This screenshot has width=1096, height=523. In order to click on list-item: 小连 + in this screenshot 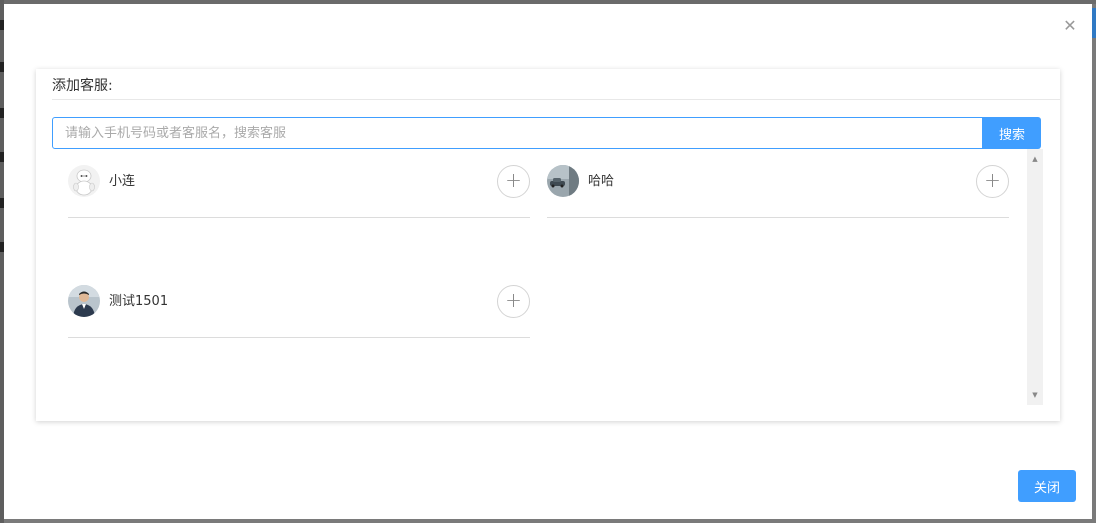, I will do `click(299, 183)`.